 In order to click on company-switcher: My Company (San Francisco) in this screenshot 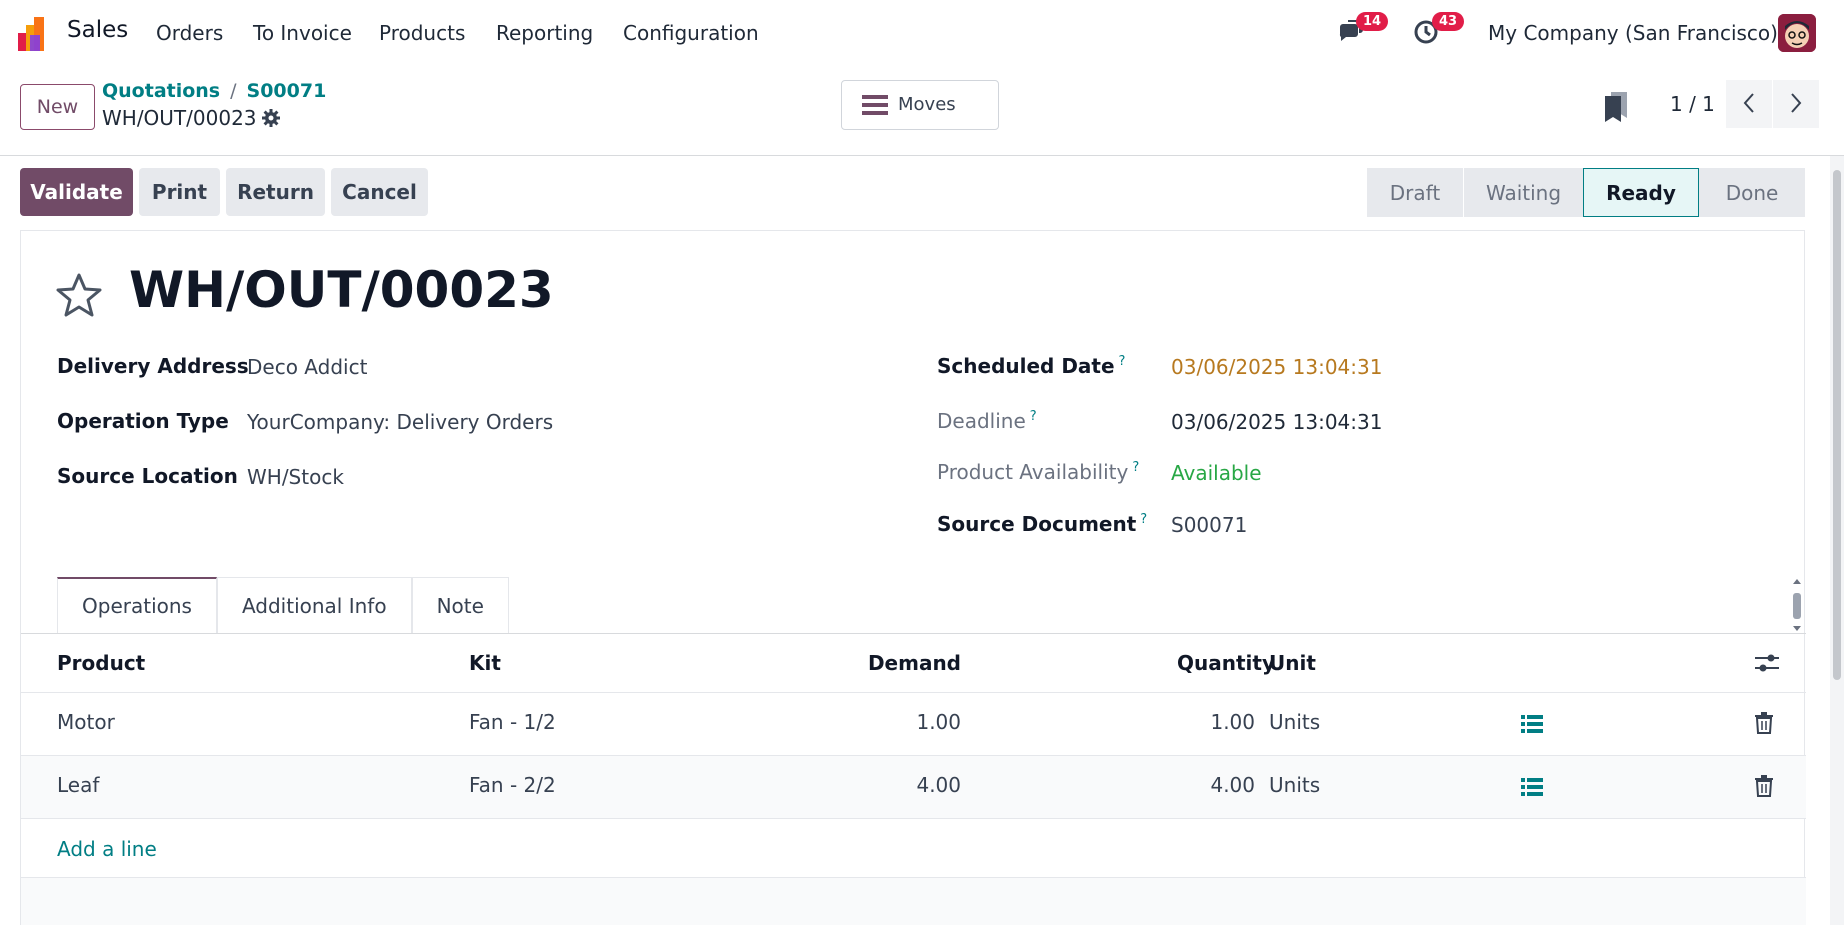, I will do `click(1633, 33)`.